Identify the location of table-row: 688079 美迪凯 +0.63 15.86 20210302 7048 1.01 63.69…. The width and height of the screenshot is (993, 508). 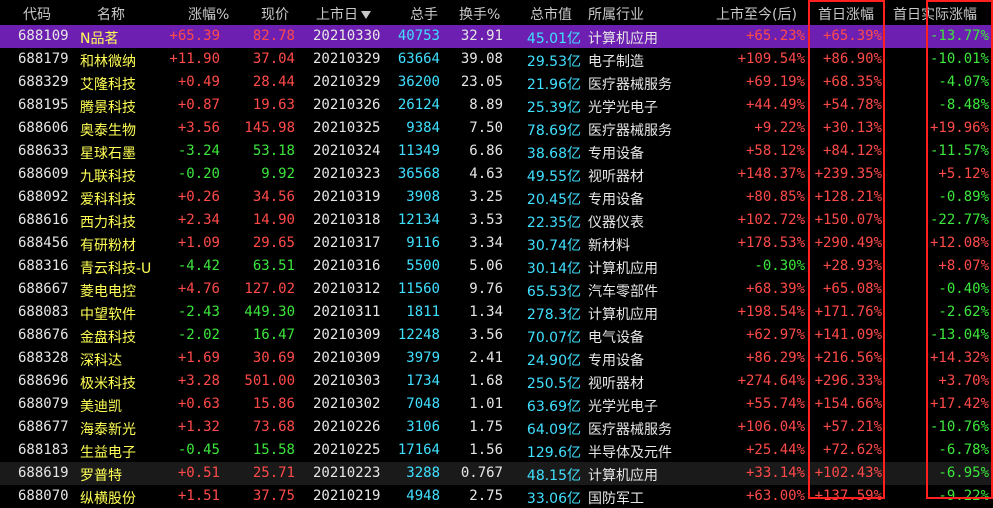
(496, 404).